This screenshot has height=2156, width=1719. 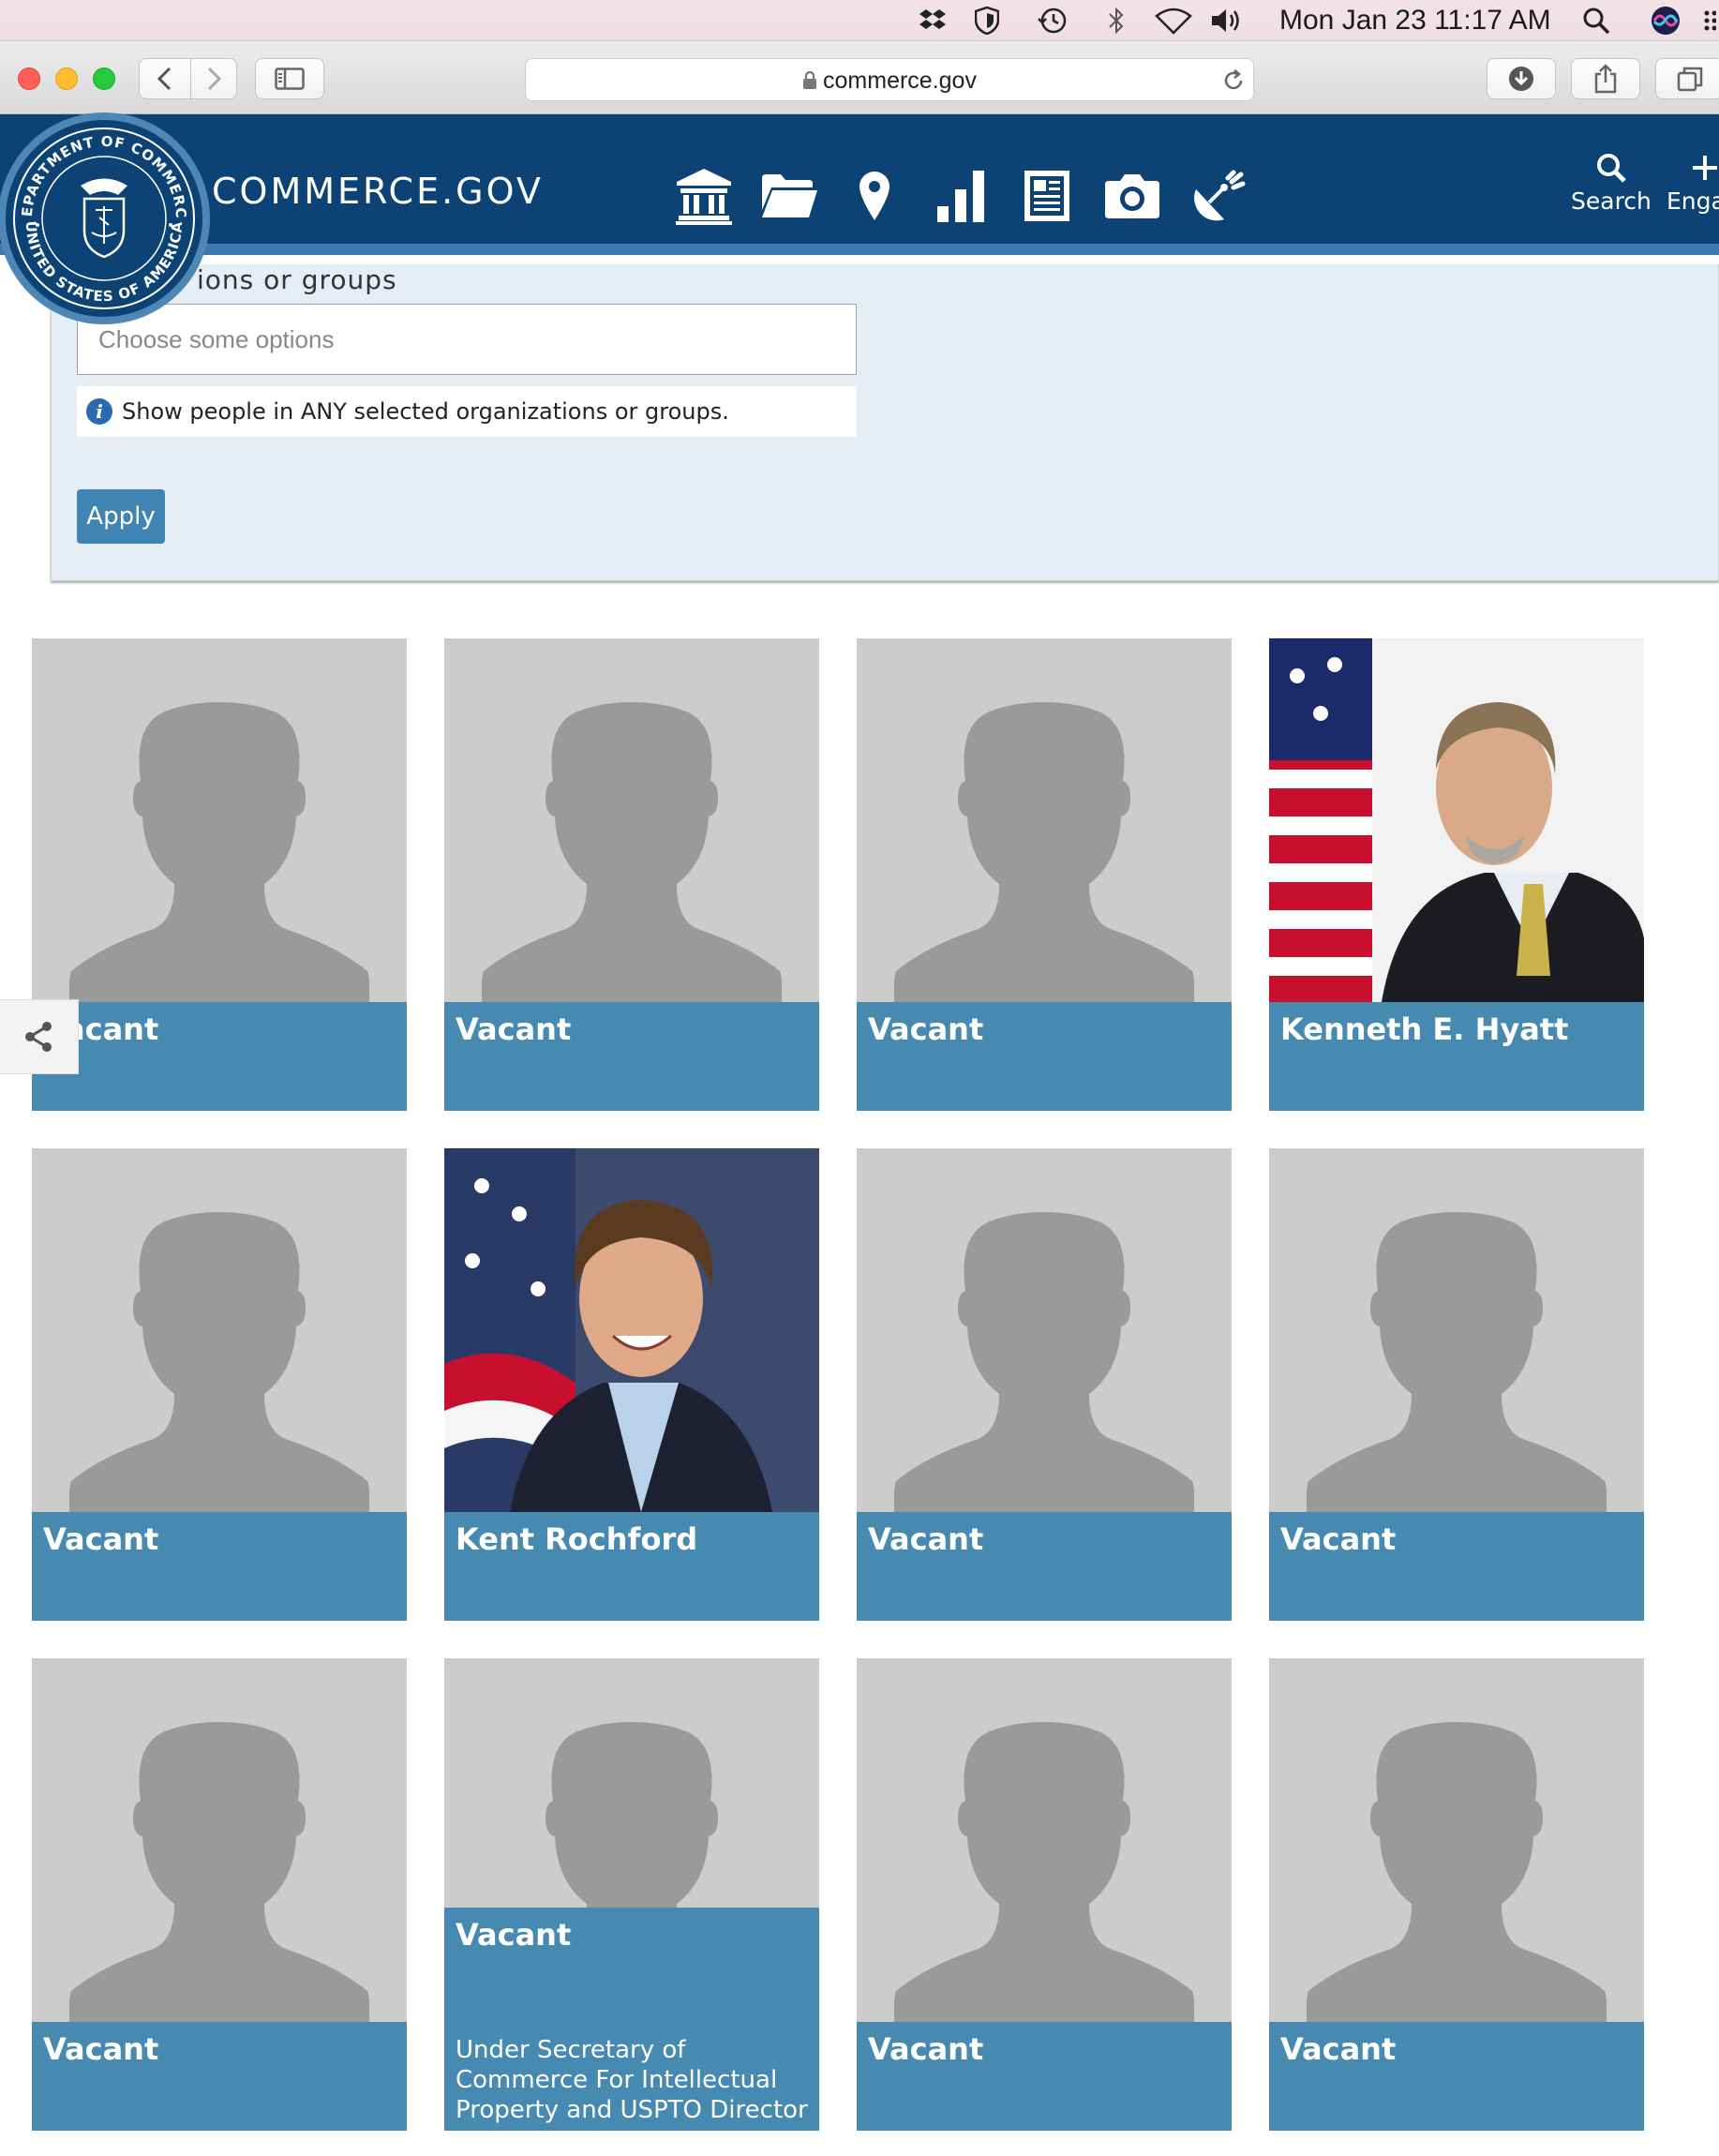 I want to click on siri-icon, so click(x=1666, y=21).